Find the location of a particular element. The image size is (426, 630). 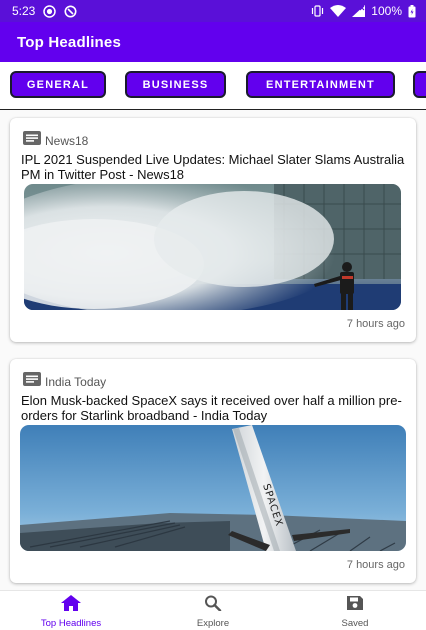

nav-top-headlines: Top Headlines is located at coordinates (71, 612).